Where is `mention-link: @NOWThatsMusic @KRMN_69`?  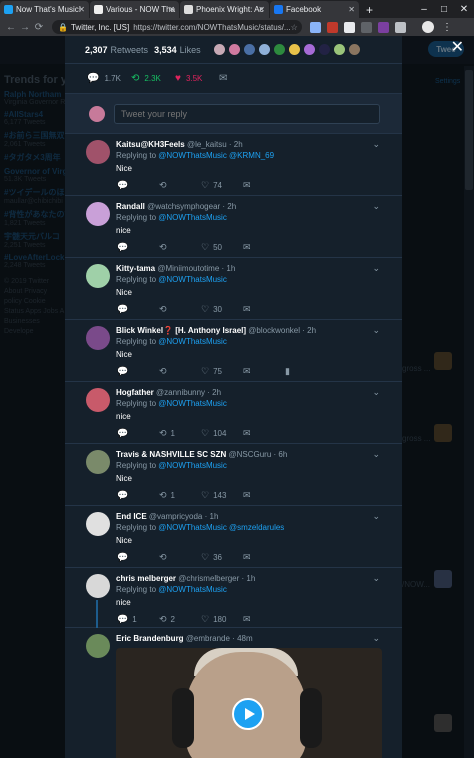 mention-link: @NOWThatsMusic @KRMN_69 is located at coordinates (216, 155).